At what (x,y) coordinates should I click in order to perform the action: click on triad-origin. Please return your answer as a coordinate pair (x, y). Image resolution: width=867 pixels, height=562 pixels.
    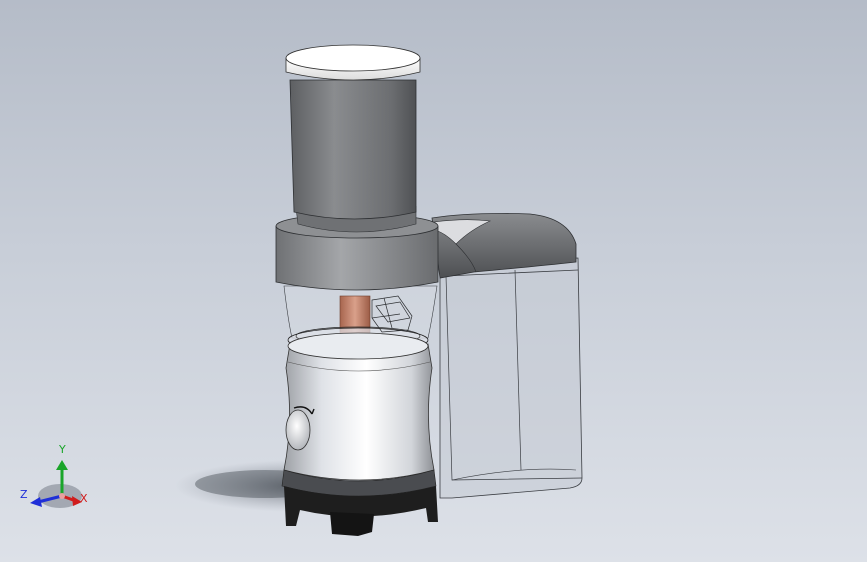
    Looking at the image, I should click on (62, 496).